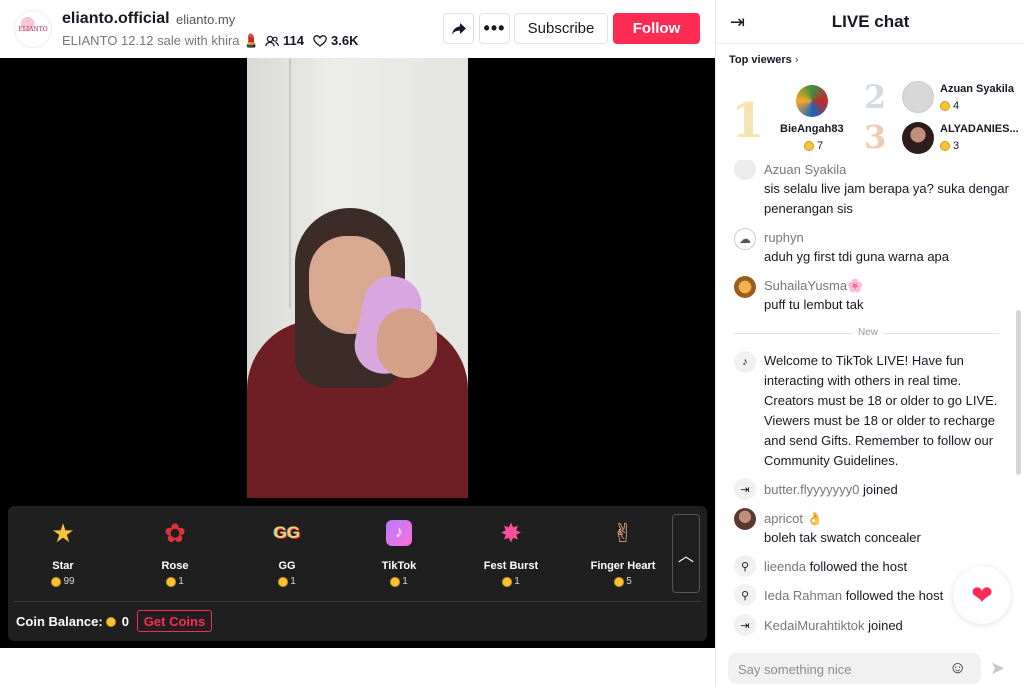 The height and width of the screenshot is (685, 1024). What do you see at coordinates (805, 169) in the screenshot?
I see `chat-username: Azuan Syakila` at bounding box center [805, 169].